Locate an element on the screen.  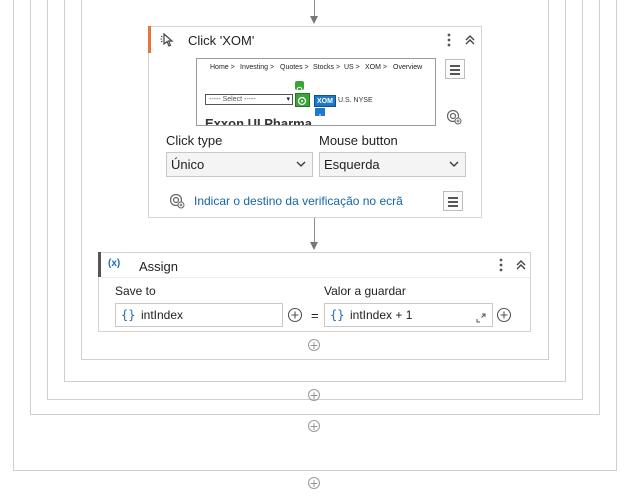
breadcrumb-xom: XOM > is located at coordinates (376, 67).